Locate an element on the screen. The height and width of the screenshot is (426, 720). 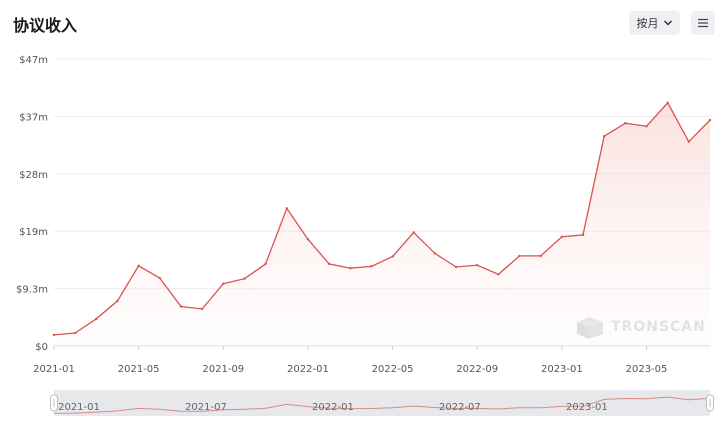
period-select-button: 按月 is located at coordinates (654, 23).